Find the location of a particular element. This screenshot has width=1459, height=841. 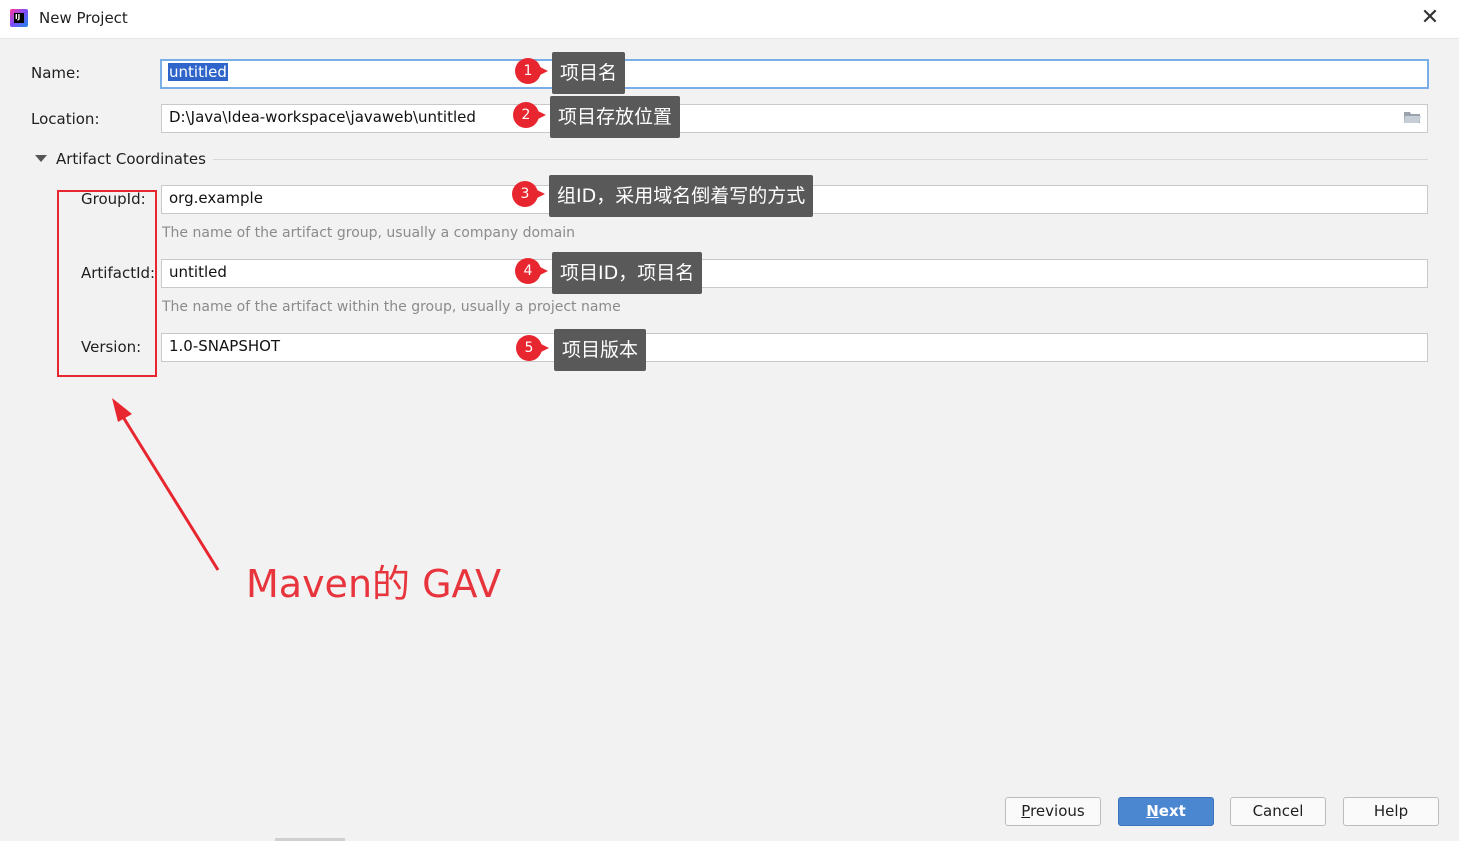

help-button: Help is located at coordinates (1391, 811).